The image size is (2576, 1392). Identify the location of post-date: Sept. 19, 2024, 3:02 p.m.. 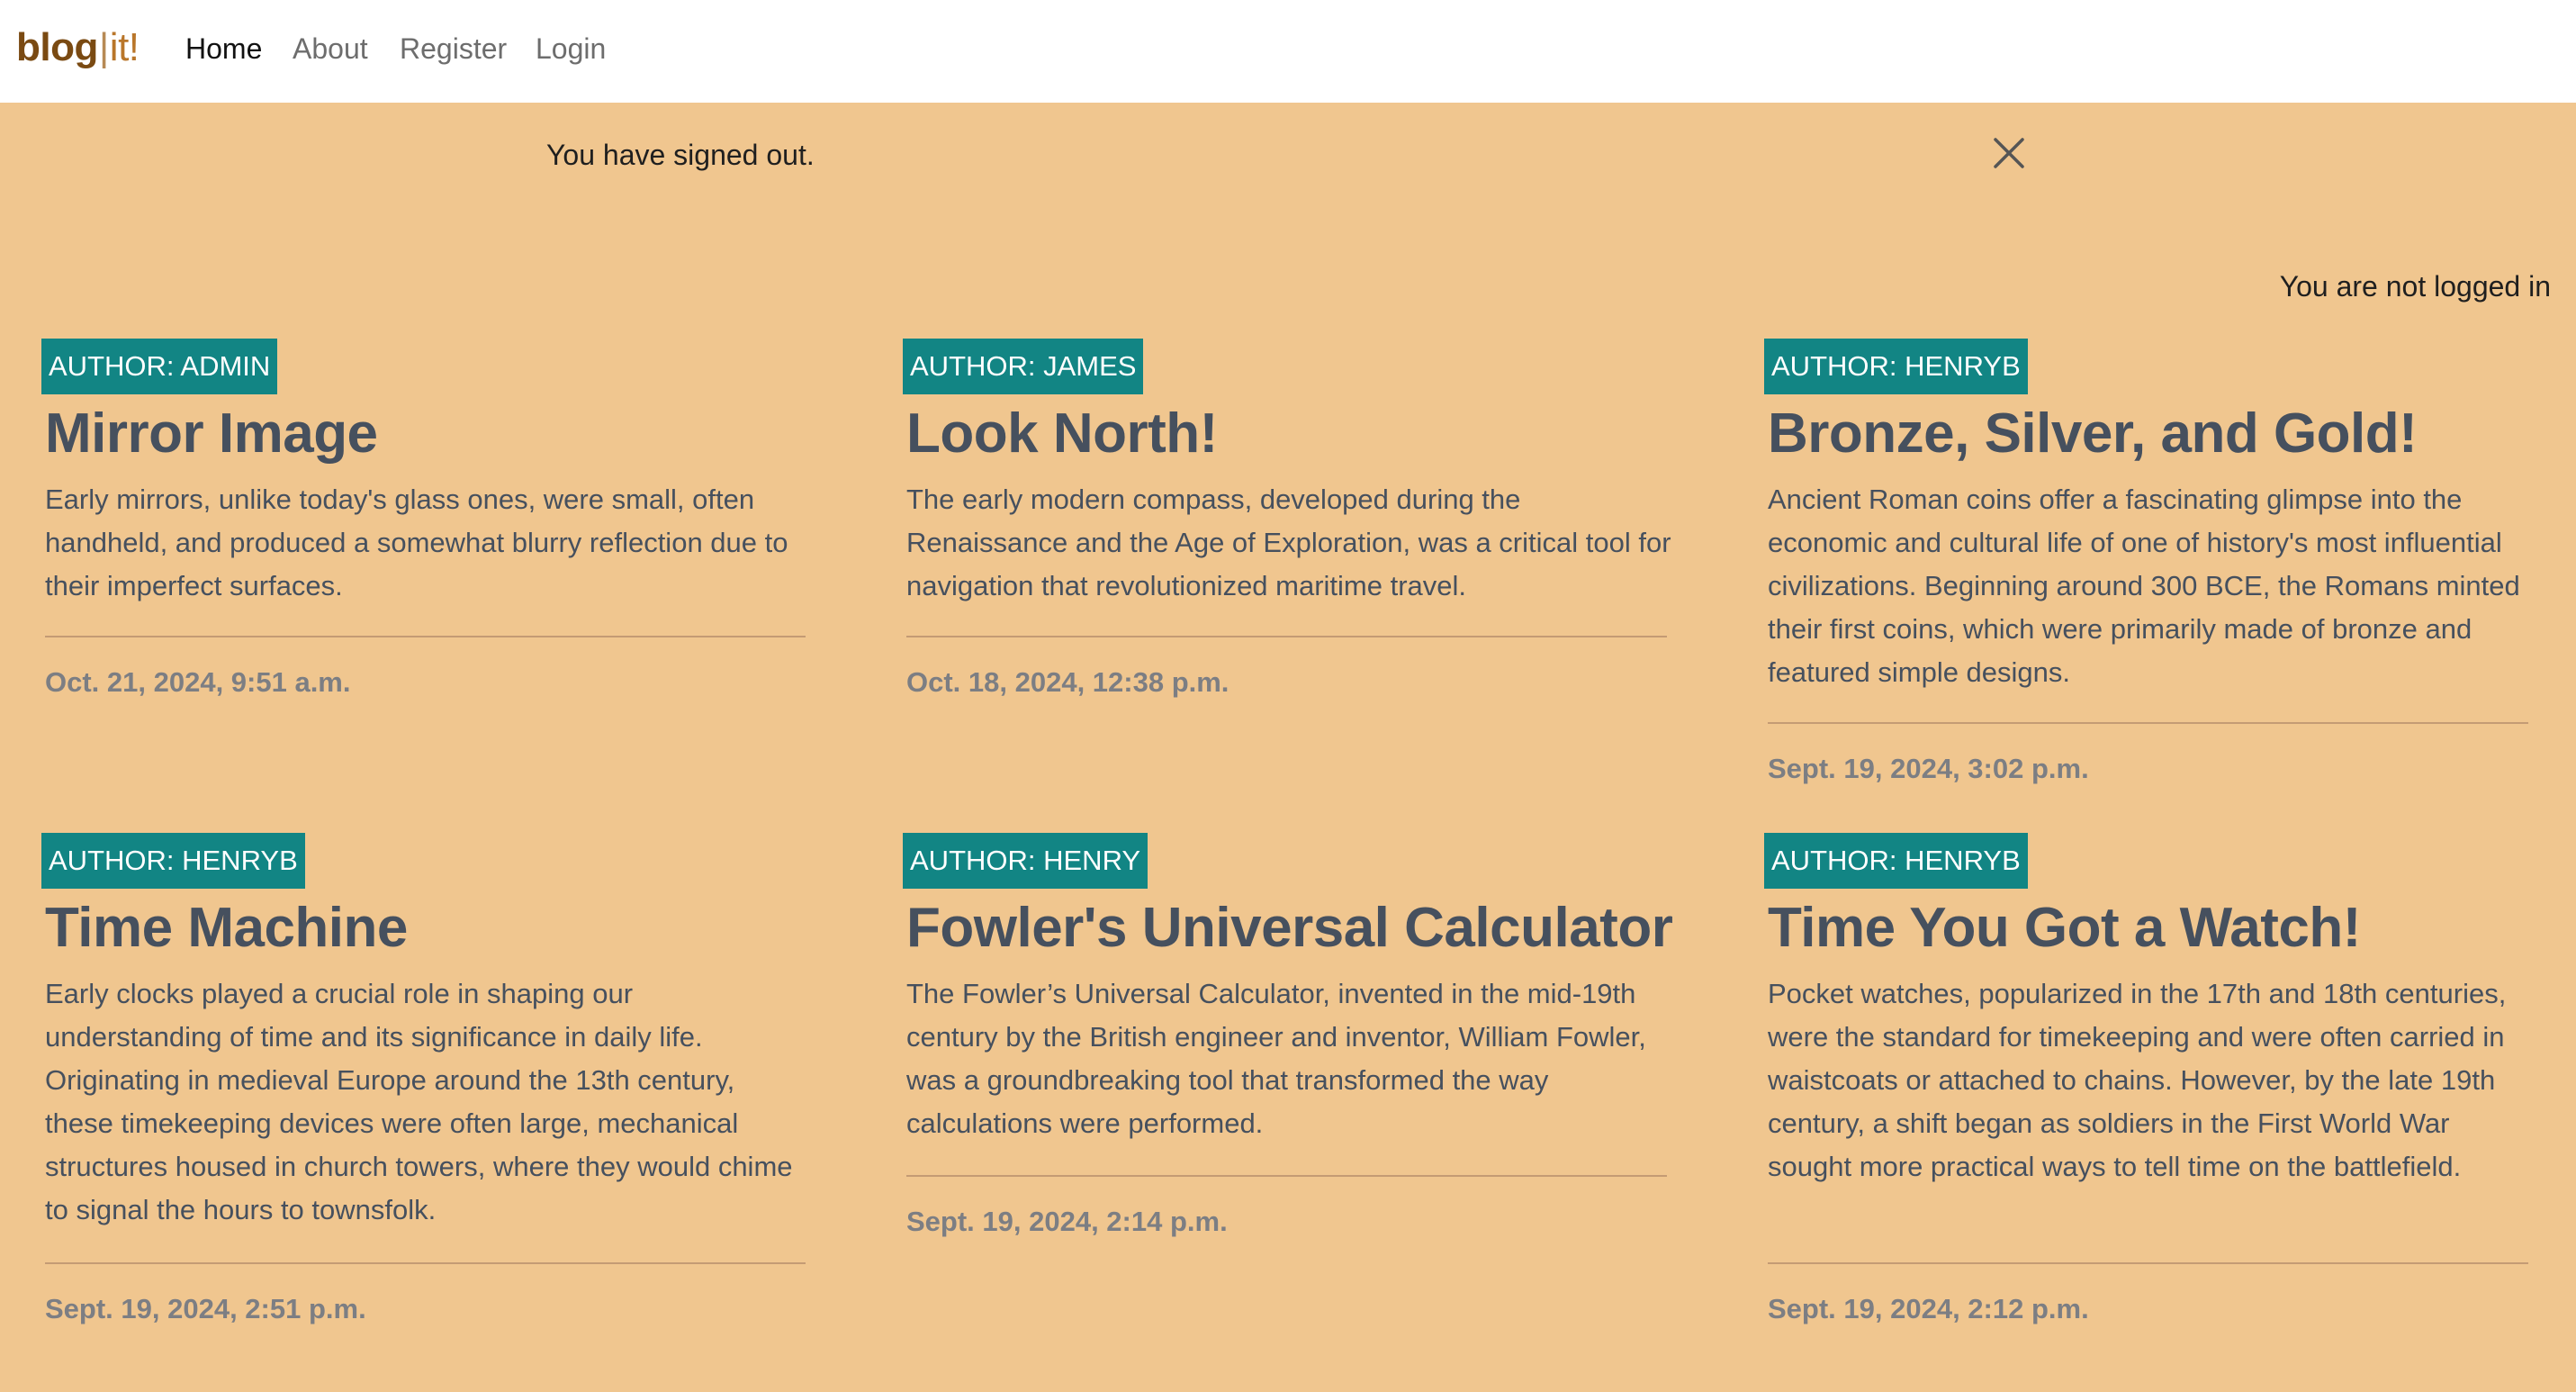
(1928, 768).